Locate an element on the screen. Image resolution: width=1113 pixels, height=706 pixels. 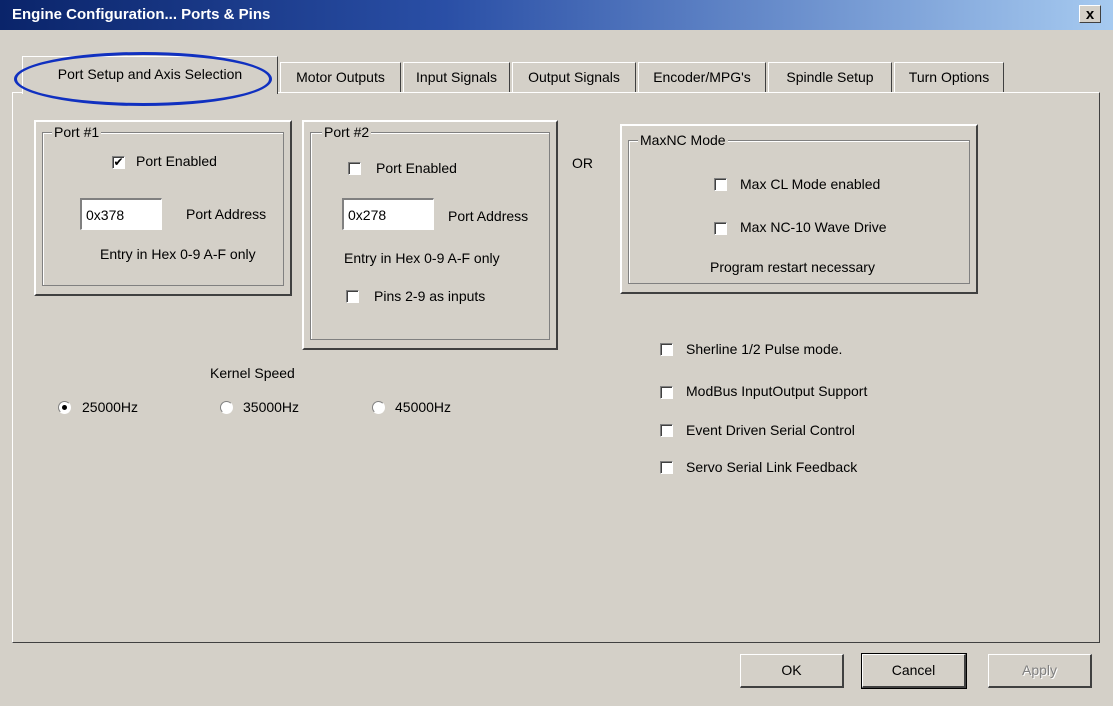
speed-45000-radio is located at coordinates (378, 407).